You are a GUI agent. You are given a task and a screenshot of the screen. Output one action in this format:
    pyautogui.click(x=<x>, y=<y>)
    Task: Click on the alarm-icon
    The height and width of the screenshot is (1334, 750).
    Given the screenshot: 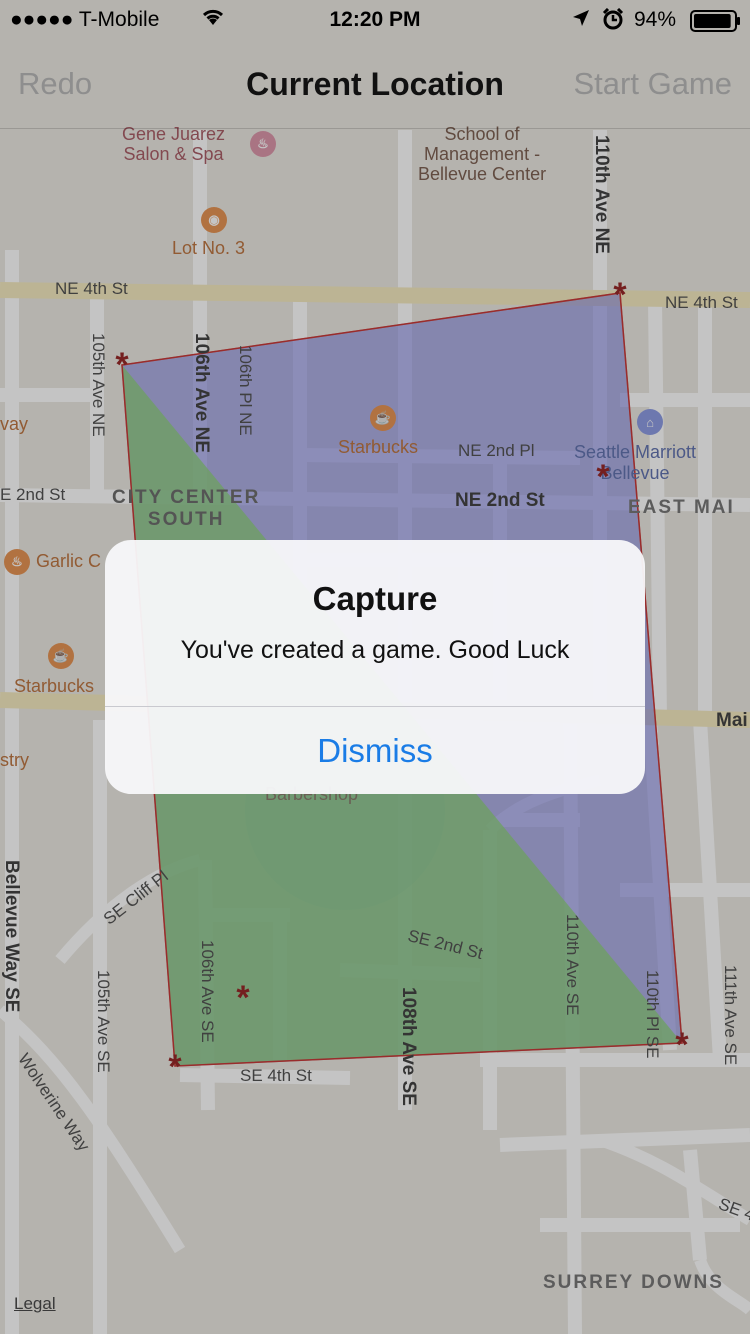 What is the action you would take?
    pyautogui.click(x=613, y=21)
    